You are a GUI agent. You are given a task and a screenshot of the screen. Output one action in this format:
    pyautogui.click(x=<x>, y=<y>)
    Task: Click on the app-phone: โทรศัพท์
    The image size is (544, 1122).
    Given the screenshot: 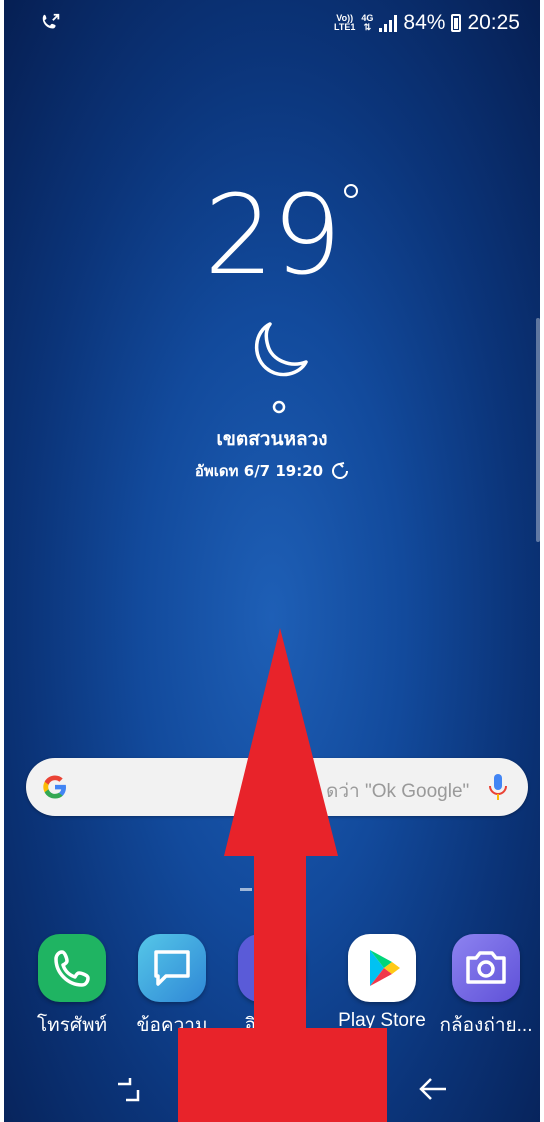 What is the action you would take?
    pyautogui.click(x=72, y=987)
    